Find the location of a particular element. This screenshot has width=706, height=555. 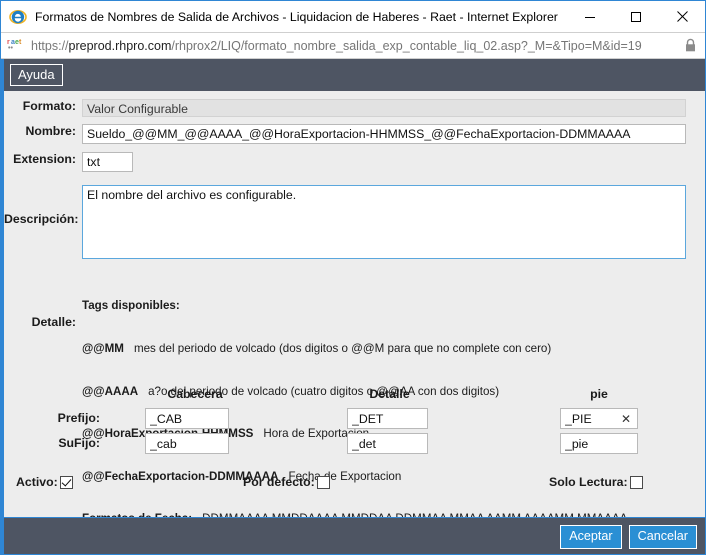

option-activo: Activo: is located at coordinates (44, 482).